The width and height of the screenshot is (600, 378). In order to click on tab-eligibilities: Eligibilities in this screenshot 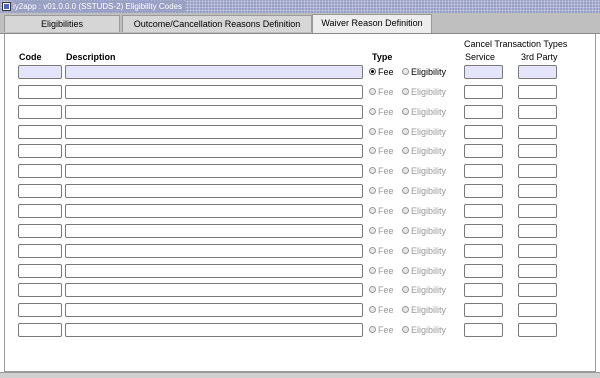, I will do `click(62, 23)`.